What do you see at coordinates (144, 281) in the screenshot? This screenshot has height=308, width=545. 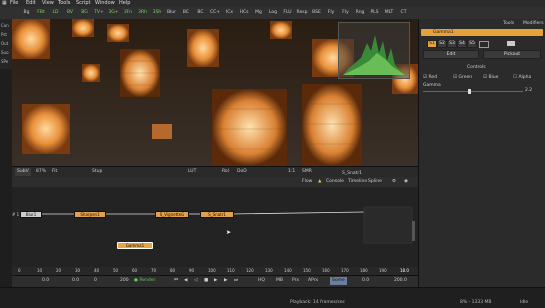 I see `render-button: ● Render` at bounding box center [144, 281].